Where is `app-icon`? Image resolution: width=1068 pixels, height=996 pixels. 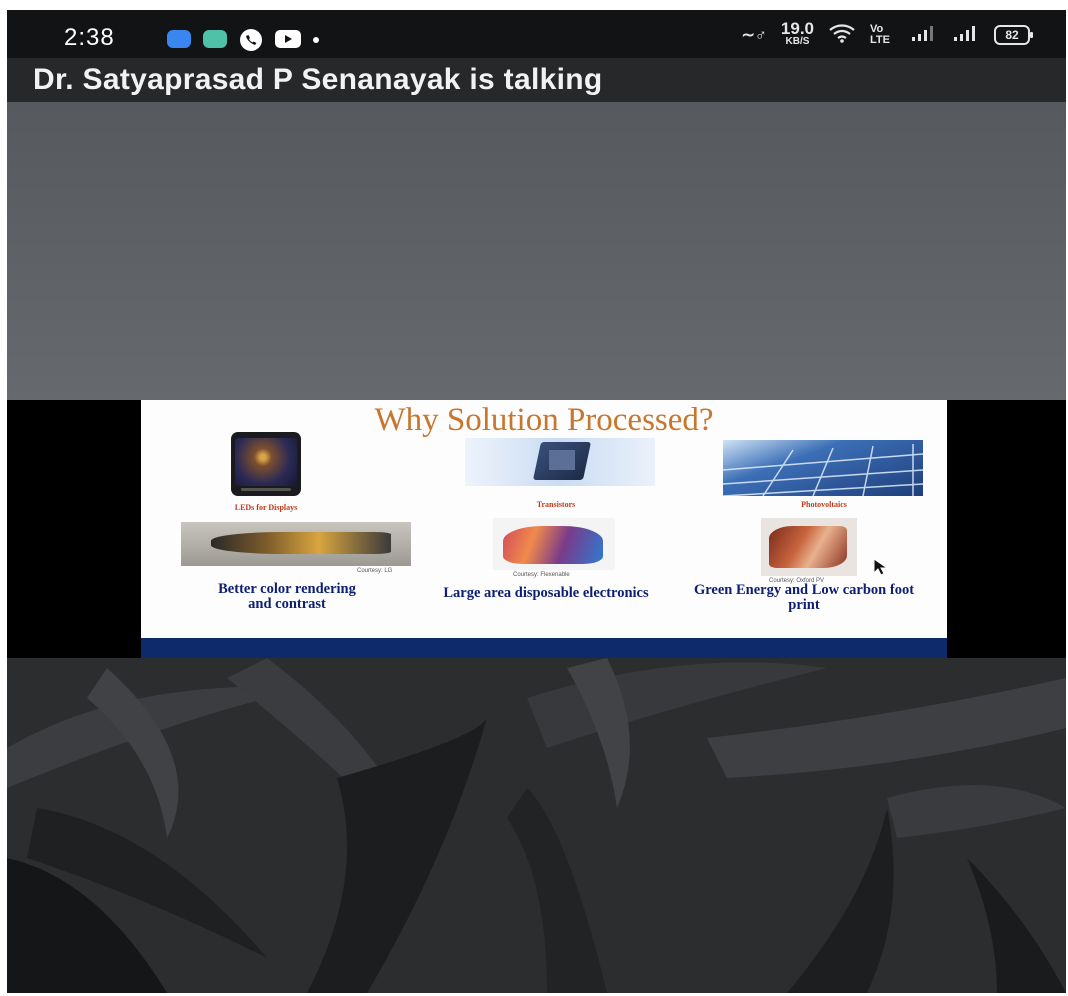
app-icon is located at coordinates (215, 39).